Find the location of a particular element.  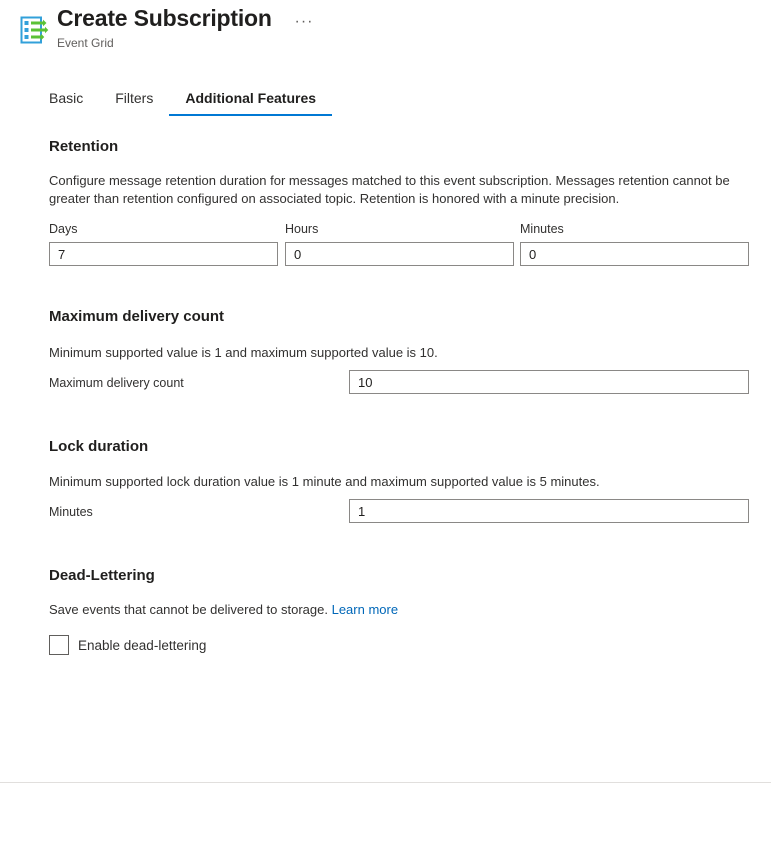

blade-footer: Create < Previous: Filters Next > is located at coordinates (385, 817).